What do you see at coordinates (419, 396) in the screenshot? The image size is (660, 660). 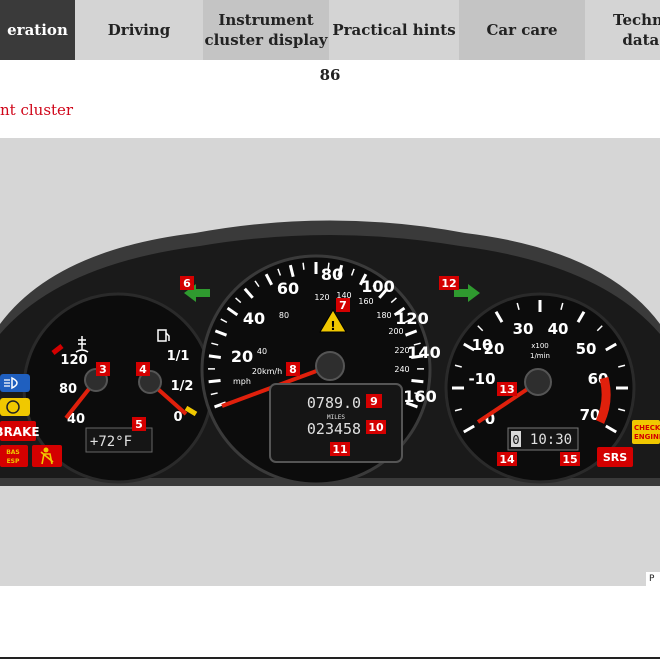 I see `speed-label-160: 160` at bounding box center [419, 396].